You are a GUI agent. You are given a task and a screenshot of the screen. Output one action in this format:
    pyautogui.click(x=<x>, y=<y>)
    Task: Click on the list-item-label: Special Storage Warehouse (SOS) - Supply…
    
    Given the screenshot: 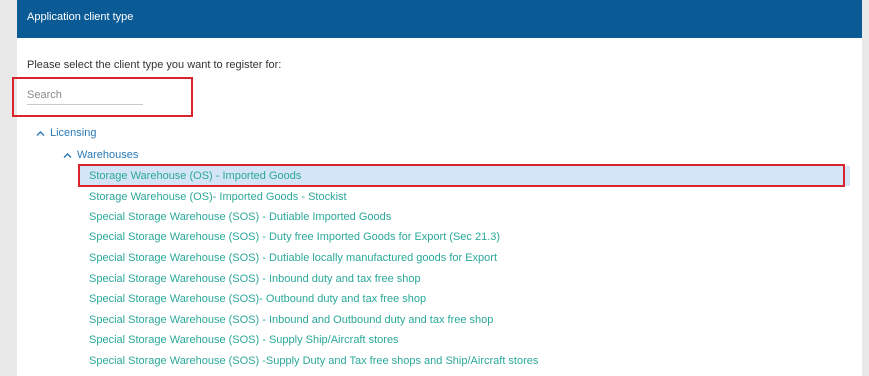 What is the action you would take?
    pyautogui.click(x=244, y=340)
    